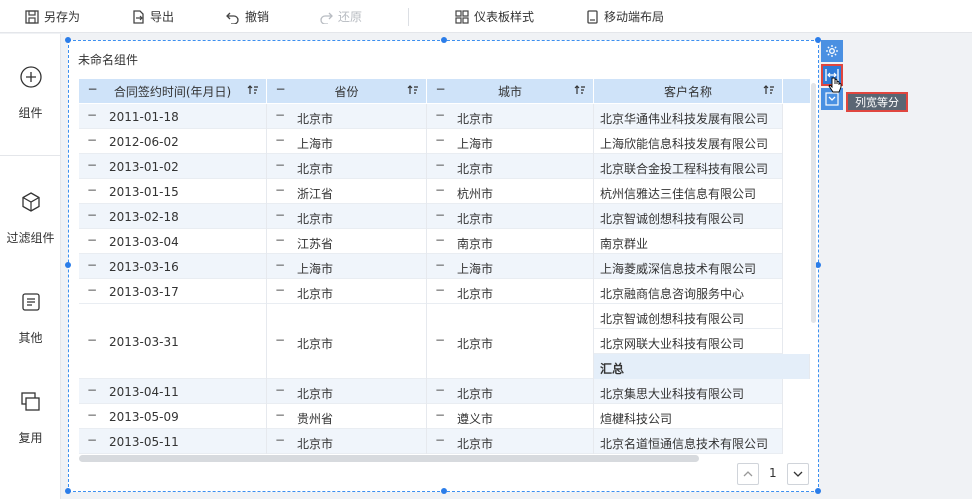 The image size is (972, 499). I want to click on table-row: −2011-01-18 − 北京市 − 北京市 北京华通伟业科技发展有限公司, so click(431, 116).